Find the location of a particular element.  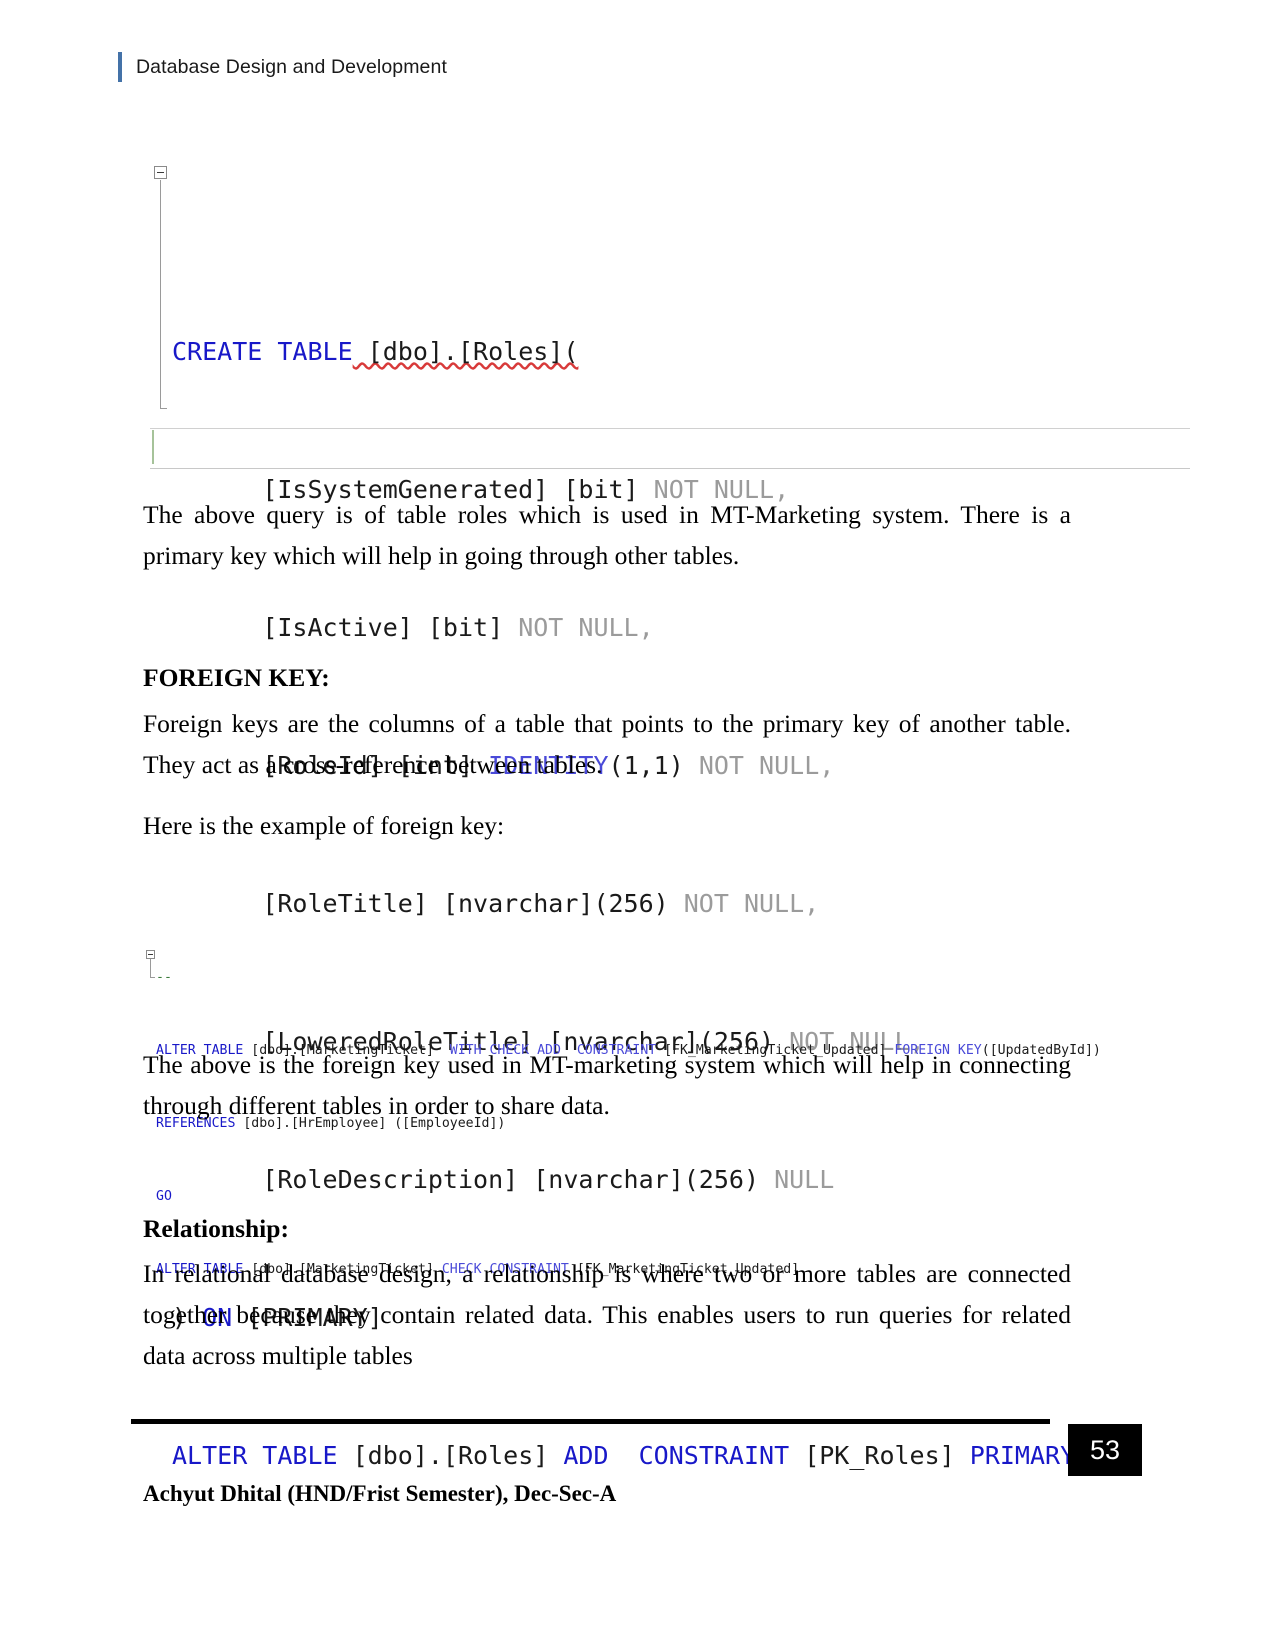

token-roles-table: [dbo].[Roles]( is located at coordinates (465, 351).